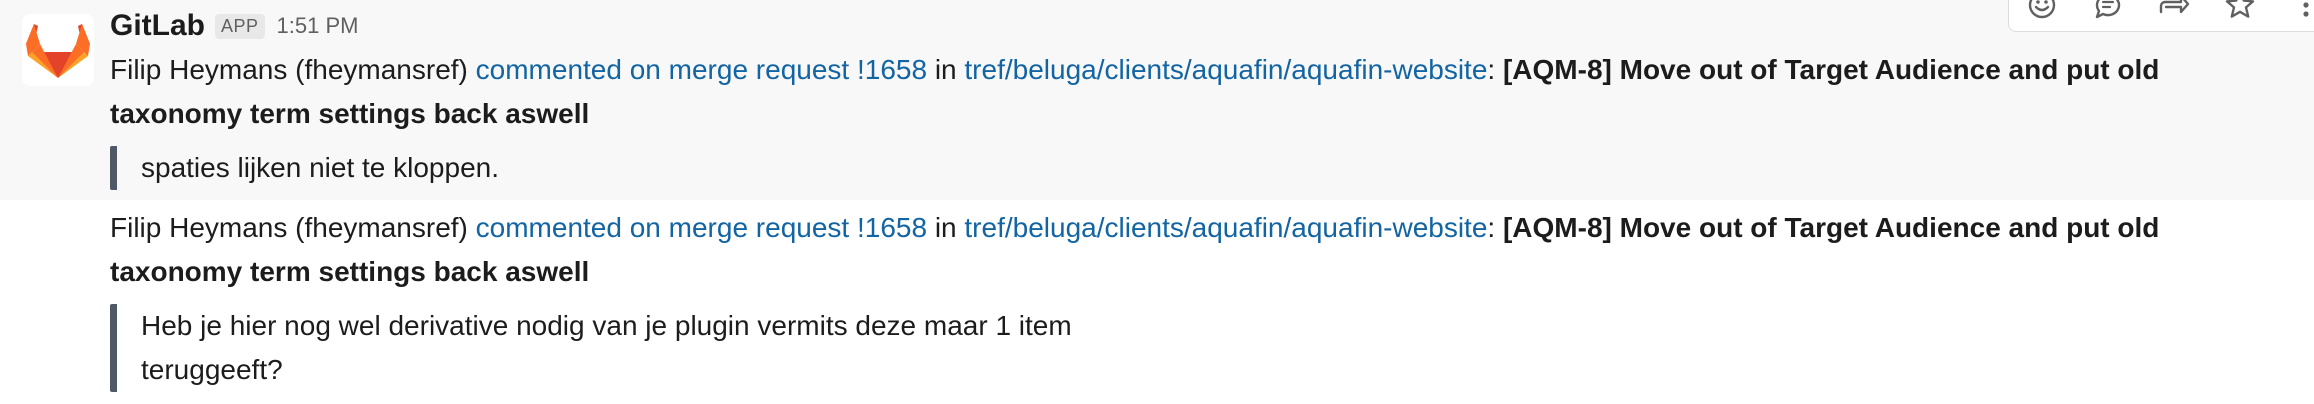 This screenshot has width=2314, height=404. Describe the element at coordinates (318, 26) in the screenshot. I see `timestamp: 1:51 PM` at that location.